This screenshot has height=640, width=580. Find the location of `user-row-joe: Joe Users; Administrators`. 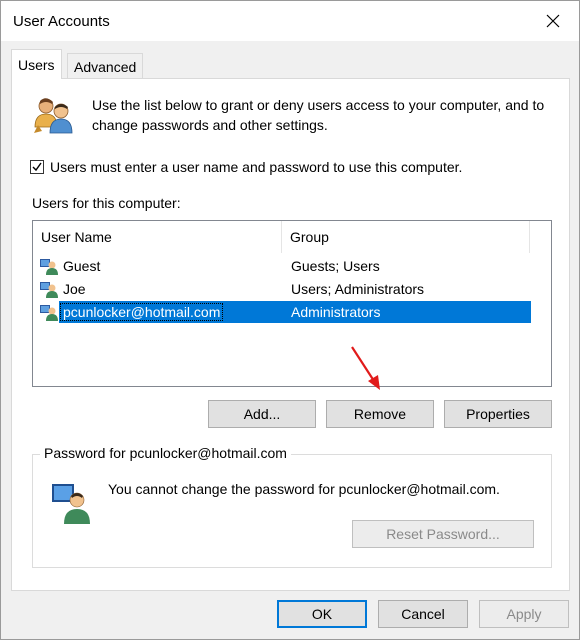

user-row-joe: Joe Users; Administrators is located at coordinates (283, 289).